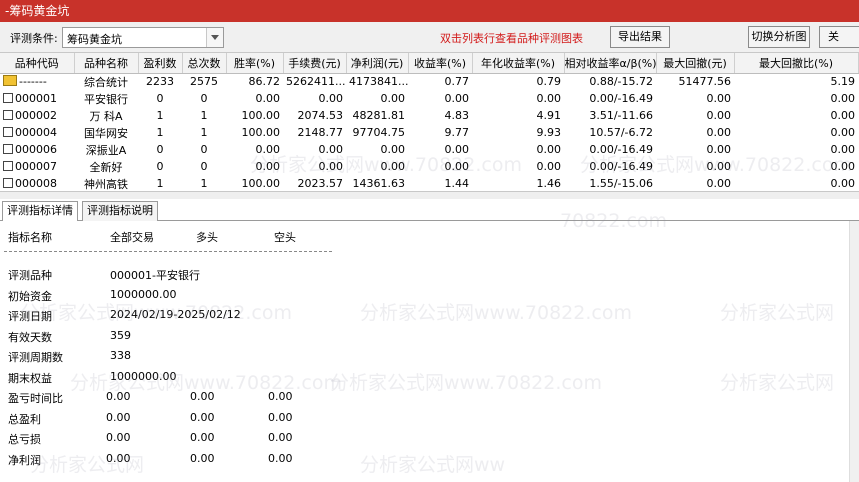  I want to click on column-header: 相对收益率α/β(%), so click(610, 63).